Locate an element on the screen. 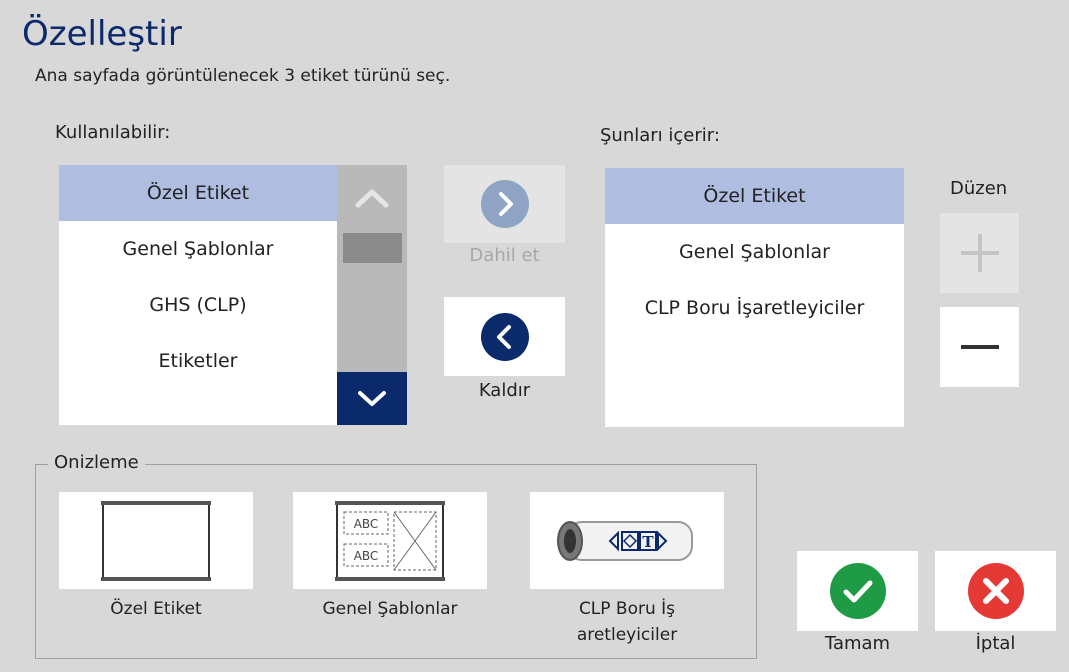 Image resolution: width=1069 pixels, height=672 pixels. minus-icon is located at coordinates (979, 347).